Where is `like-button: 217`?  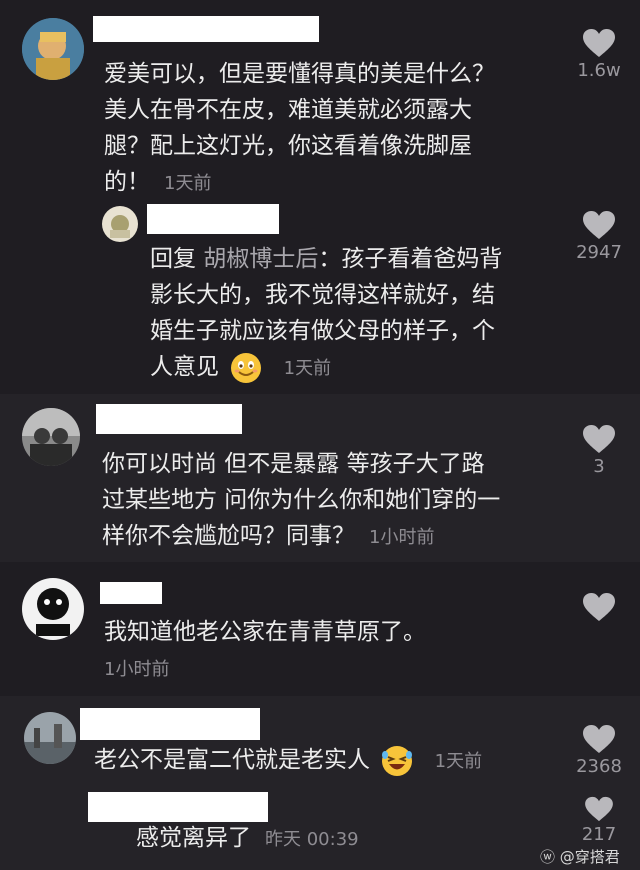
like-button: 217 is located at coordinates (599, 820).